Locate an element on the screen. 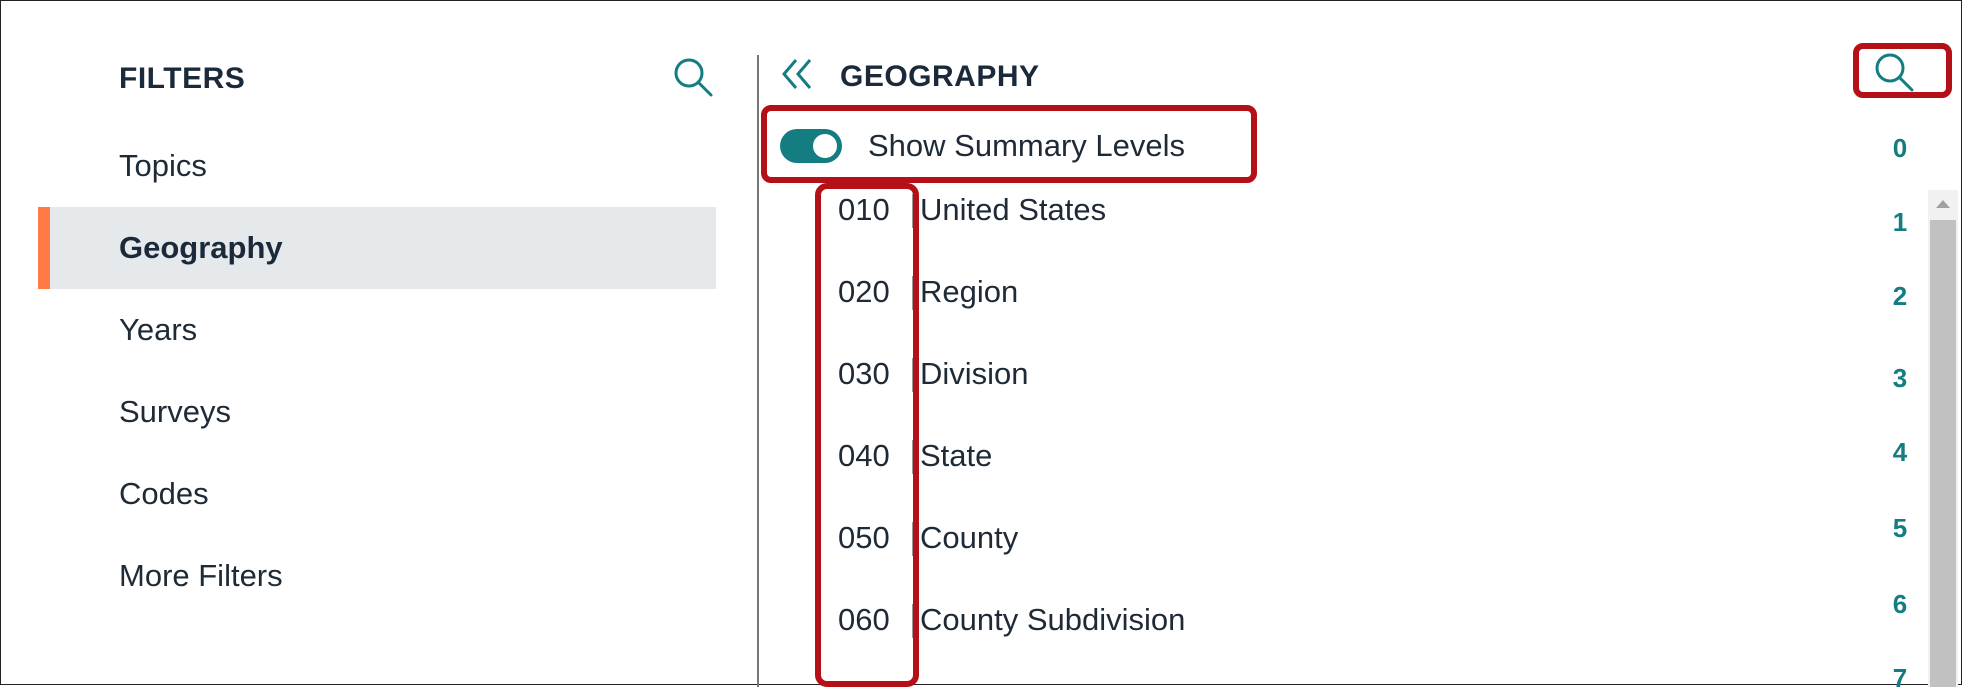  index-number: 3 is located at coordinates (1900, 378).